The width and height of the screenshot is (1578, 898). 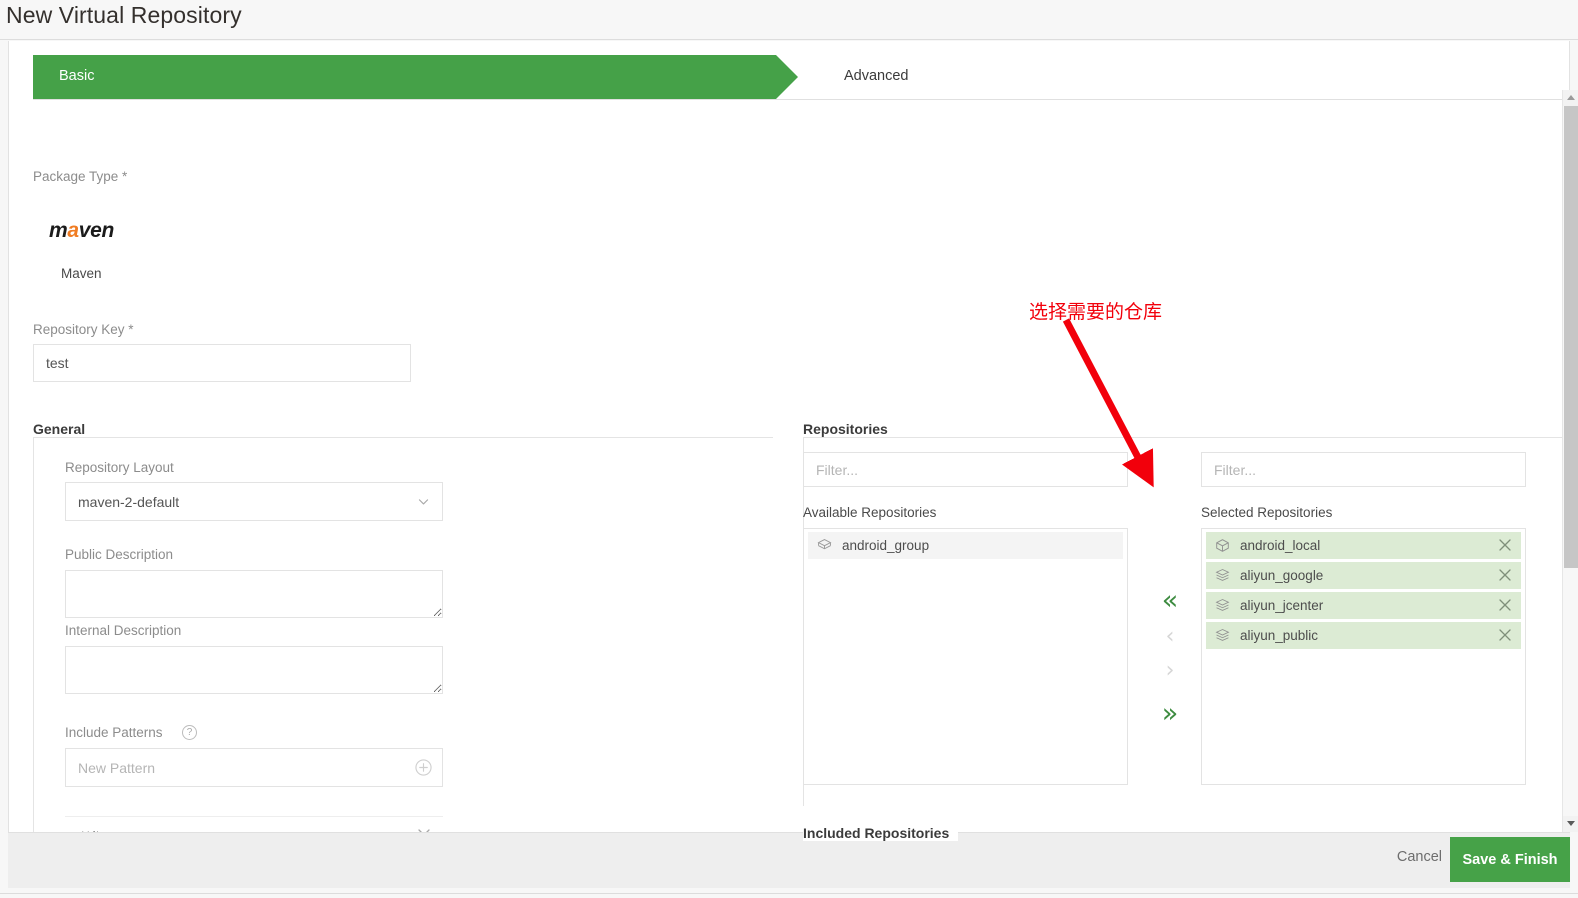 I want to click on scroll-down-arrow-icon, so click(x=1570, y=824).